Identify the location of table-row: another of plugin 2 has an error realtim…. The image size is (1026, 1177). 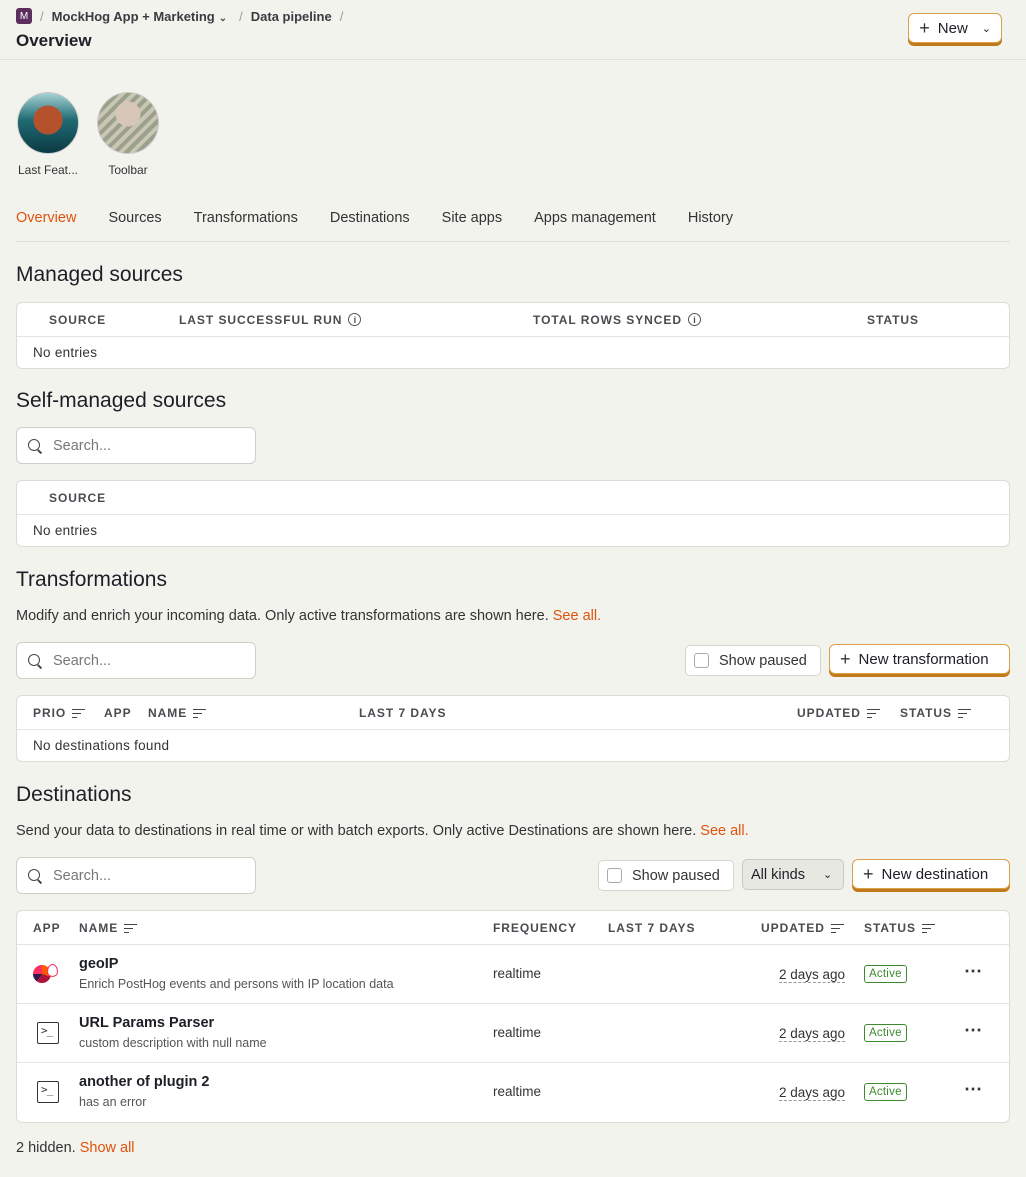
(513, 1092).